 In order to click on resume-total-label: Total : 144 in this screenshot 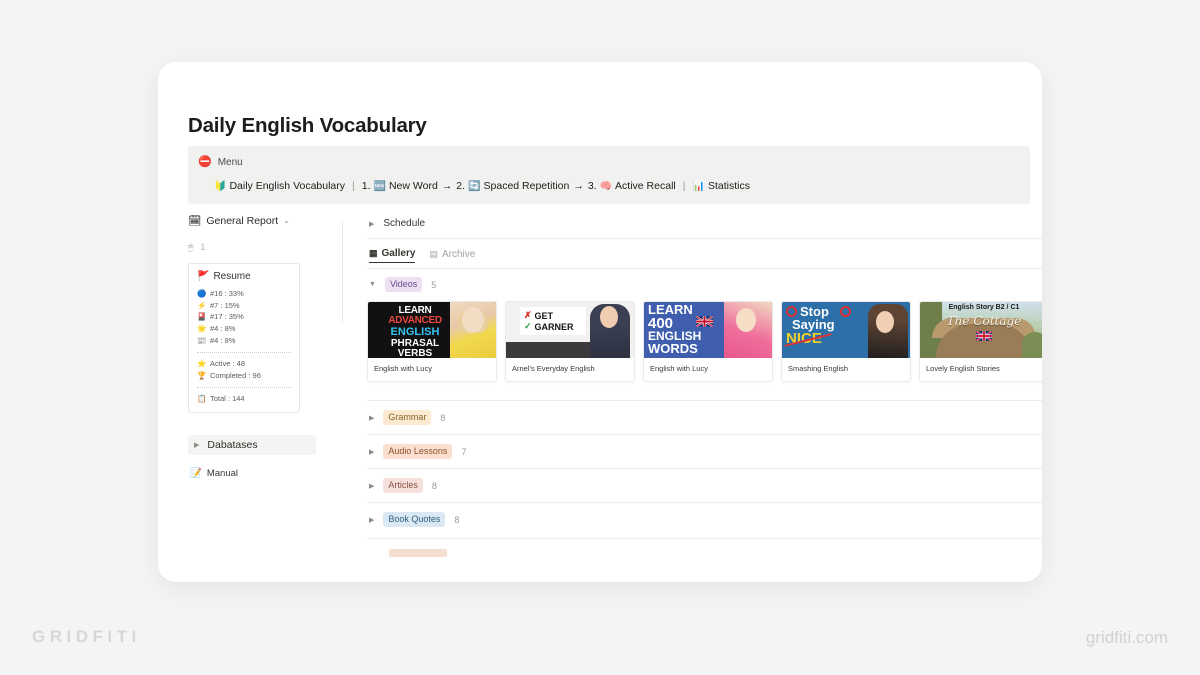, I will do `click(227, 399)`.